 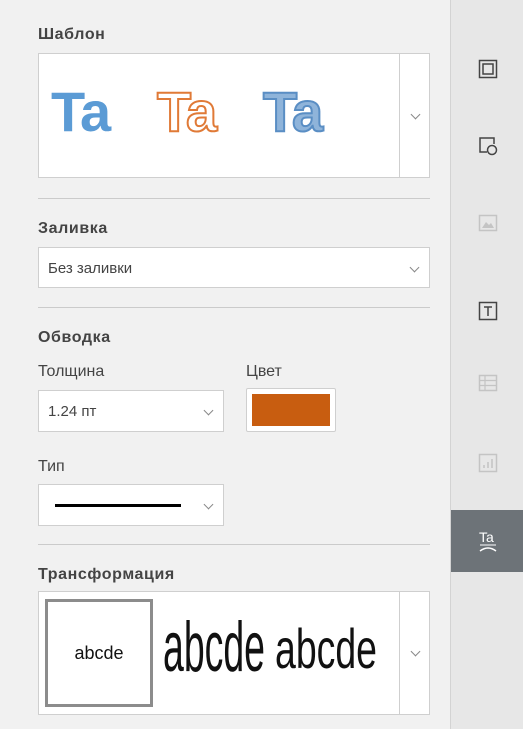 I want to click on chart-settings-icon, so click(x=487, y=463).